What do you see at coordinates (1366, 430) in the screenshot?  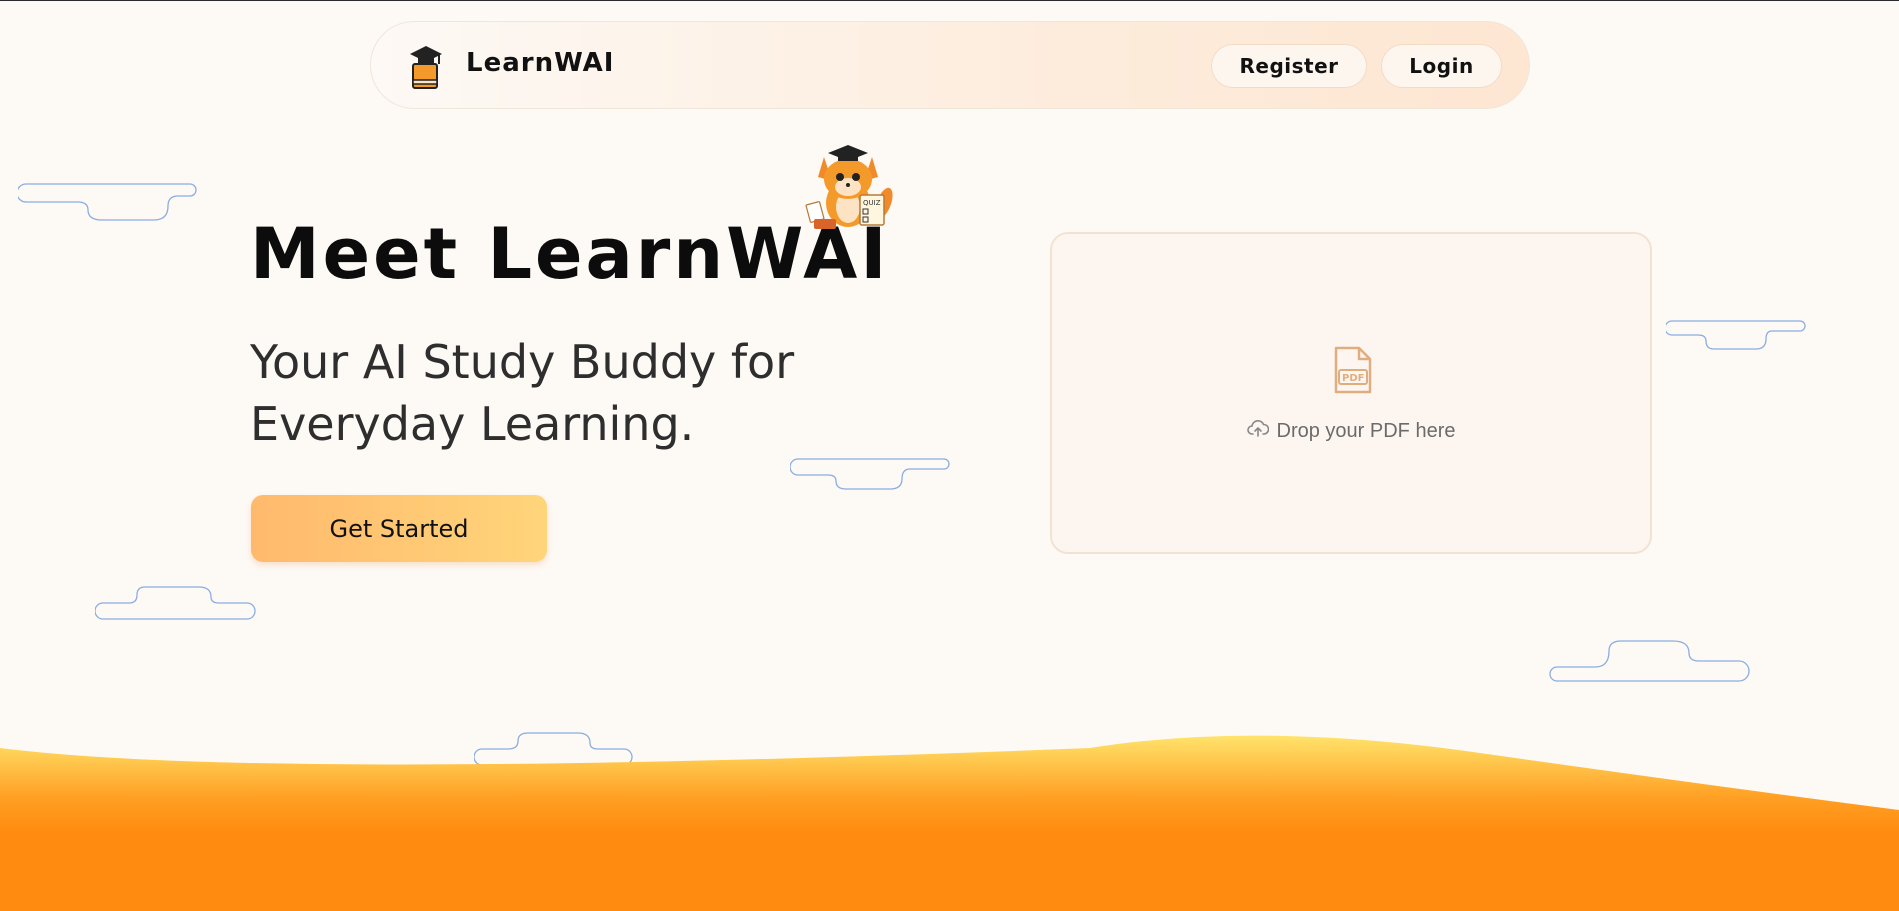 I see `drop-label: Drop your PDF here` at bounding box center [1366, 430].